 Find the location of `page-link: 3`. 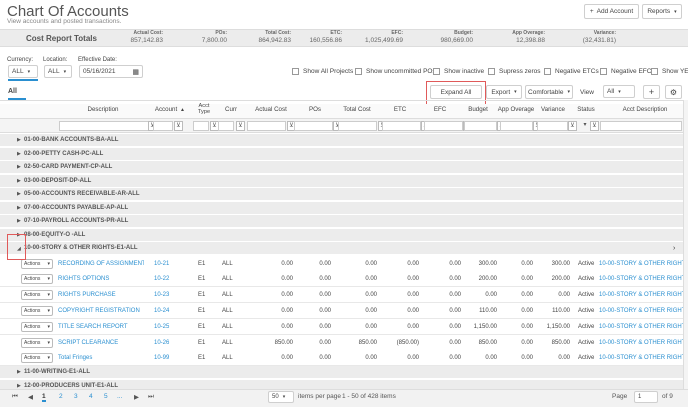

page-link: 3 is located at coordinates (76, 396).